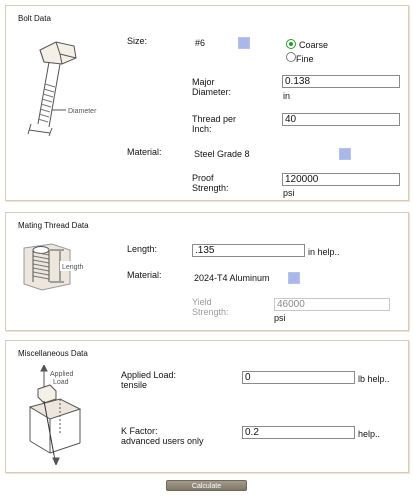 The image size is (413, 496). Describe the element at coordinates (291, 57) in the screenshot. I see `fine-radio` at that location.